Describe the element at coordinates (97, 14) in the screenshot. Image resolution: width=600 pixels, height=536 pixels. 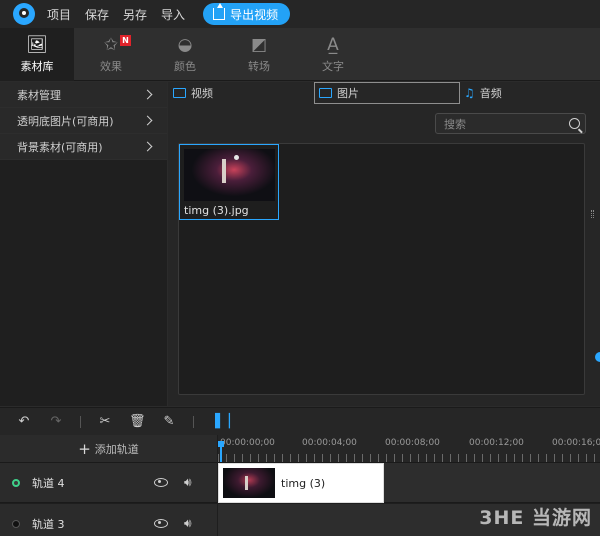
I see `menu-save: 保存` at that location.